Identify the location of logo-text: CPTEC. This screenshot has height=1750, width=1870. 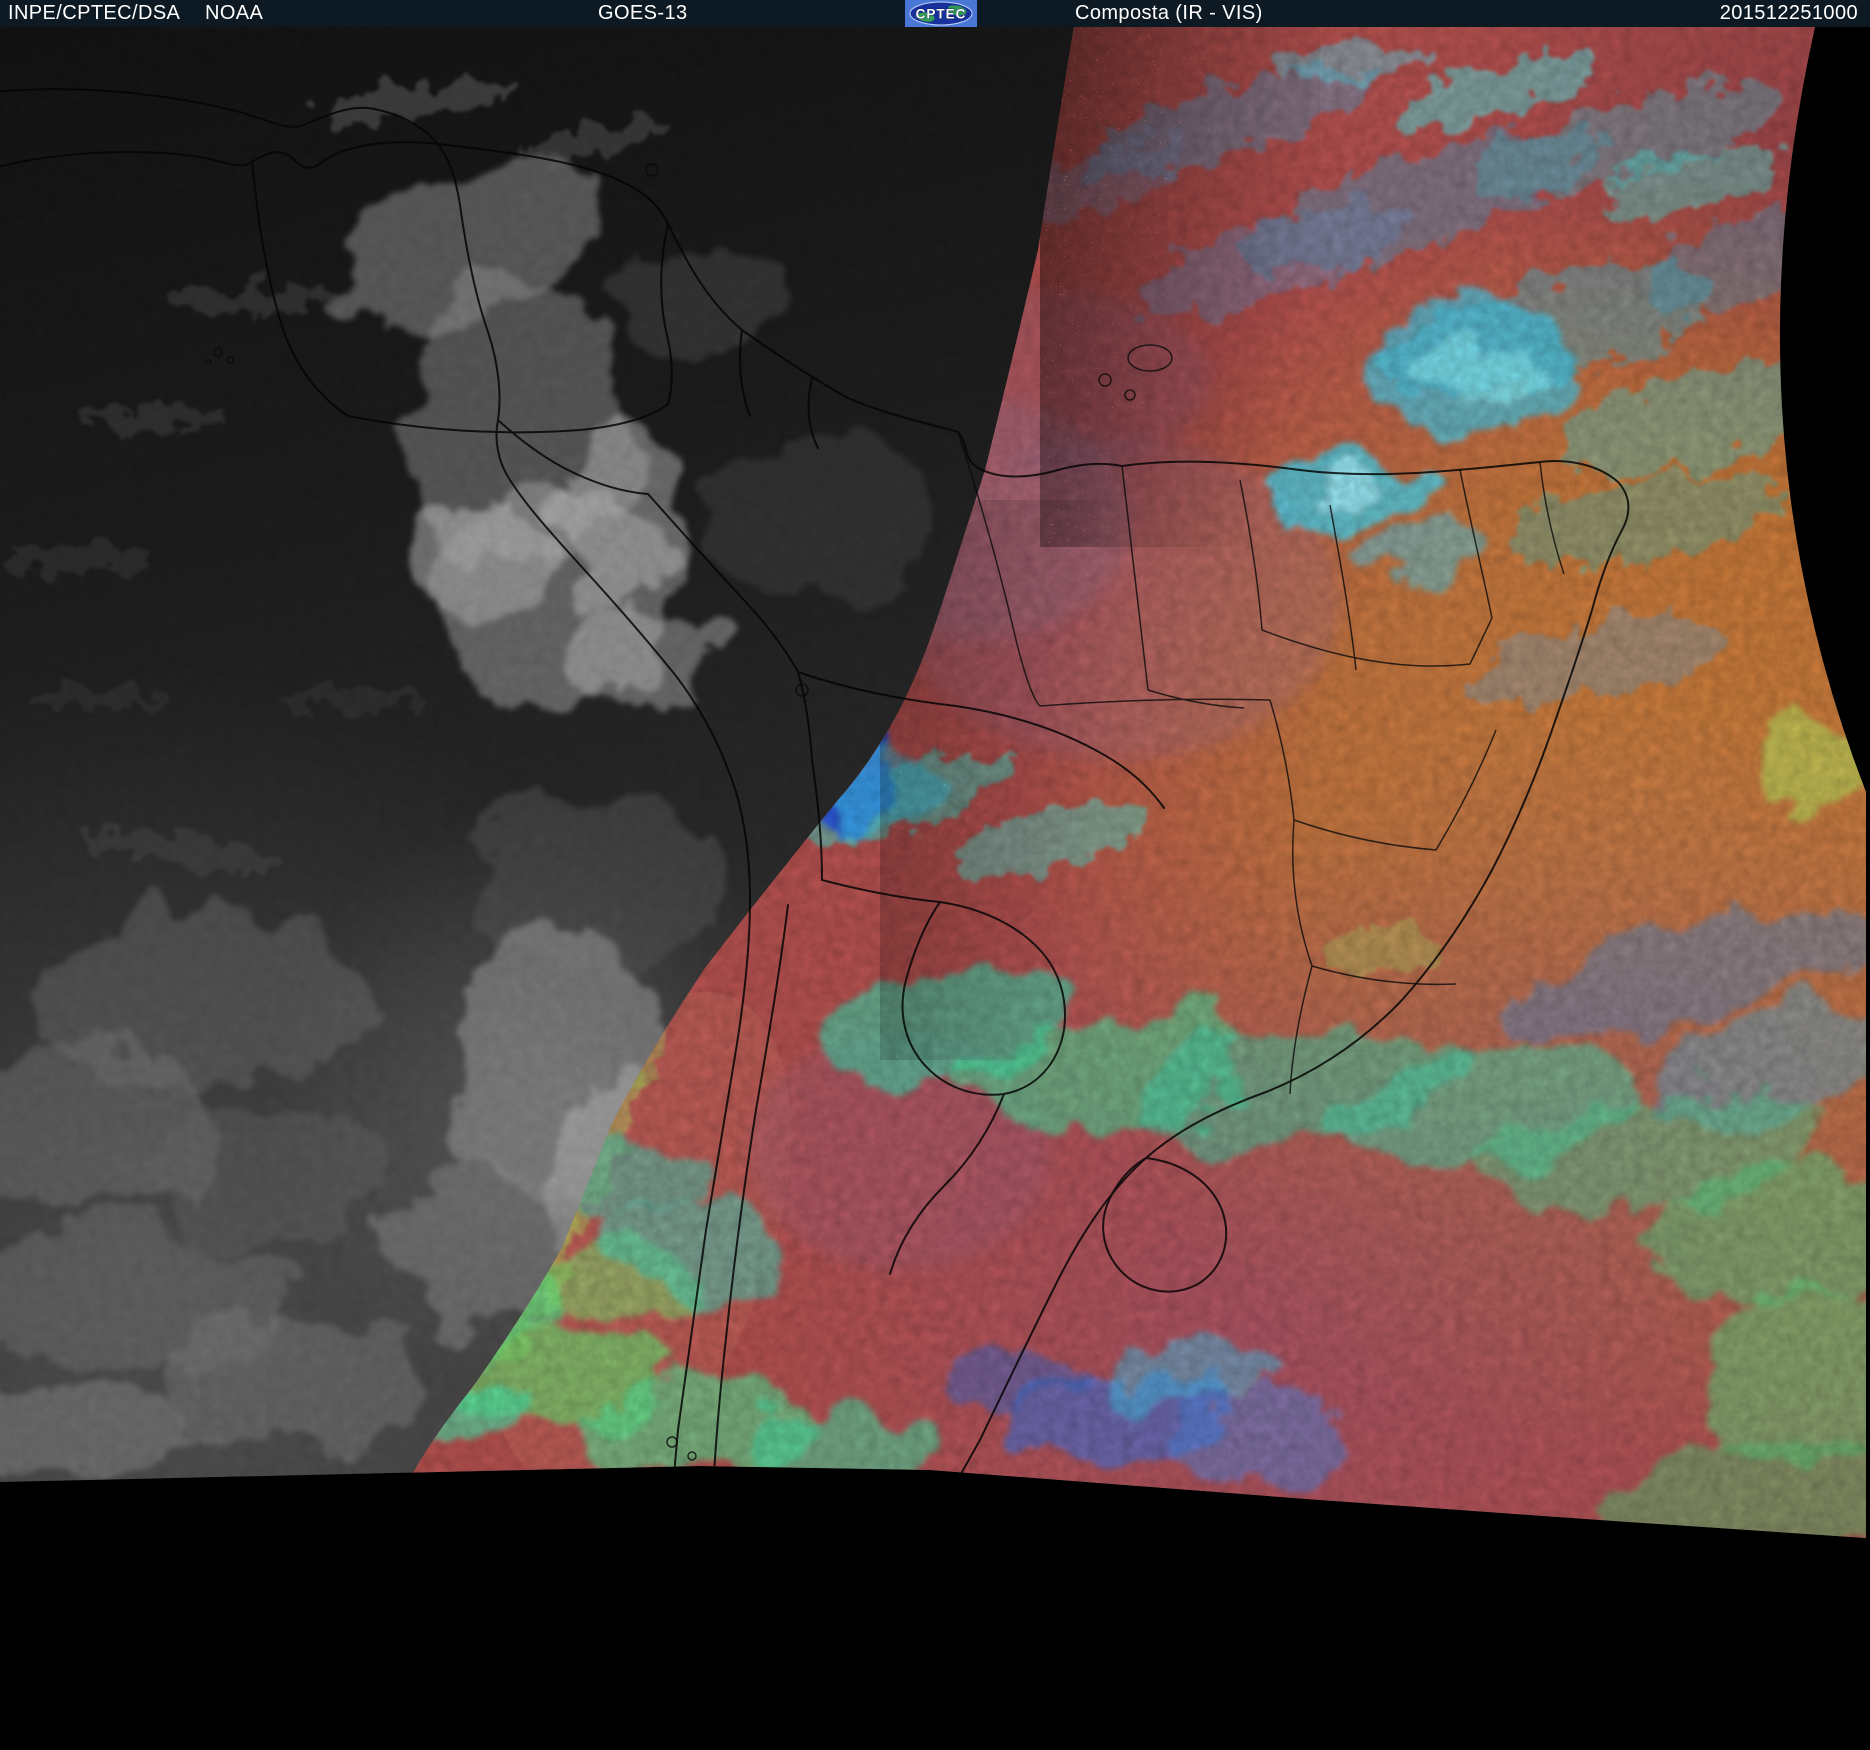
(941, 14).